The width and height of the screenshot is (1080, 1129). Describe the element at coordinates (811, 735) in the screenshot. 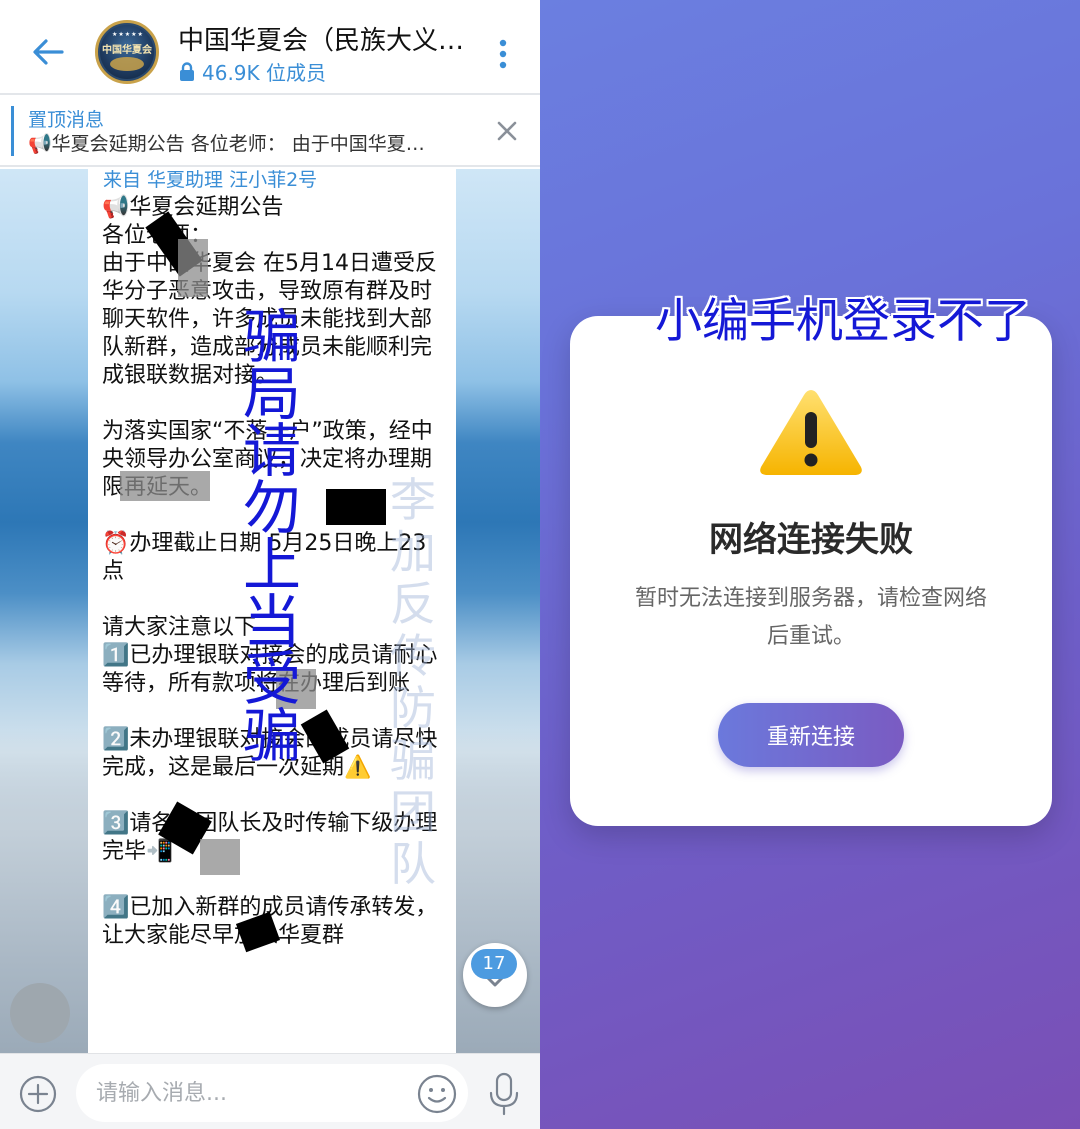

I see `reconnect-button: 重新连接` at that location.